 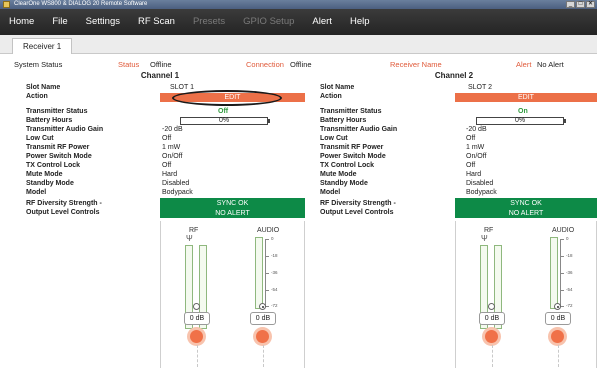 I want to click on battery-hours-label: Battery Hours, so click(x=343, y=120).